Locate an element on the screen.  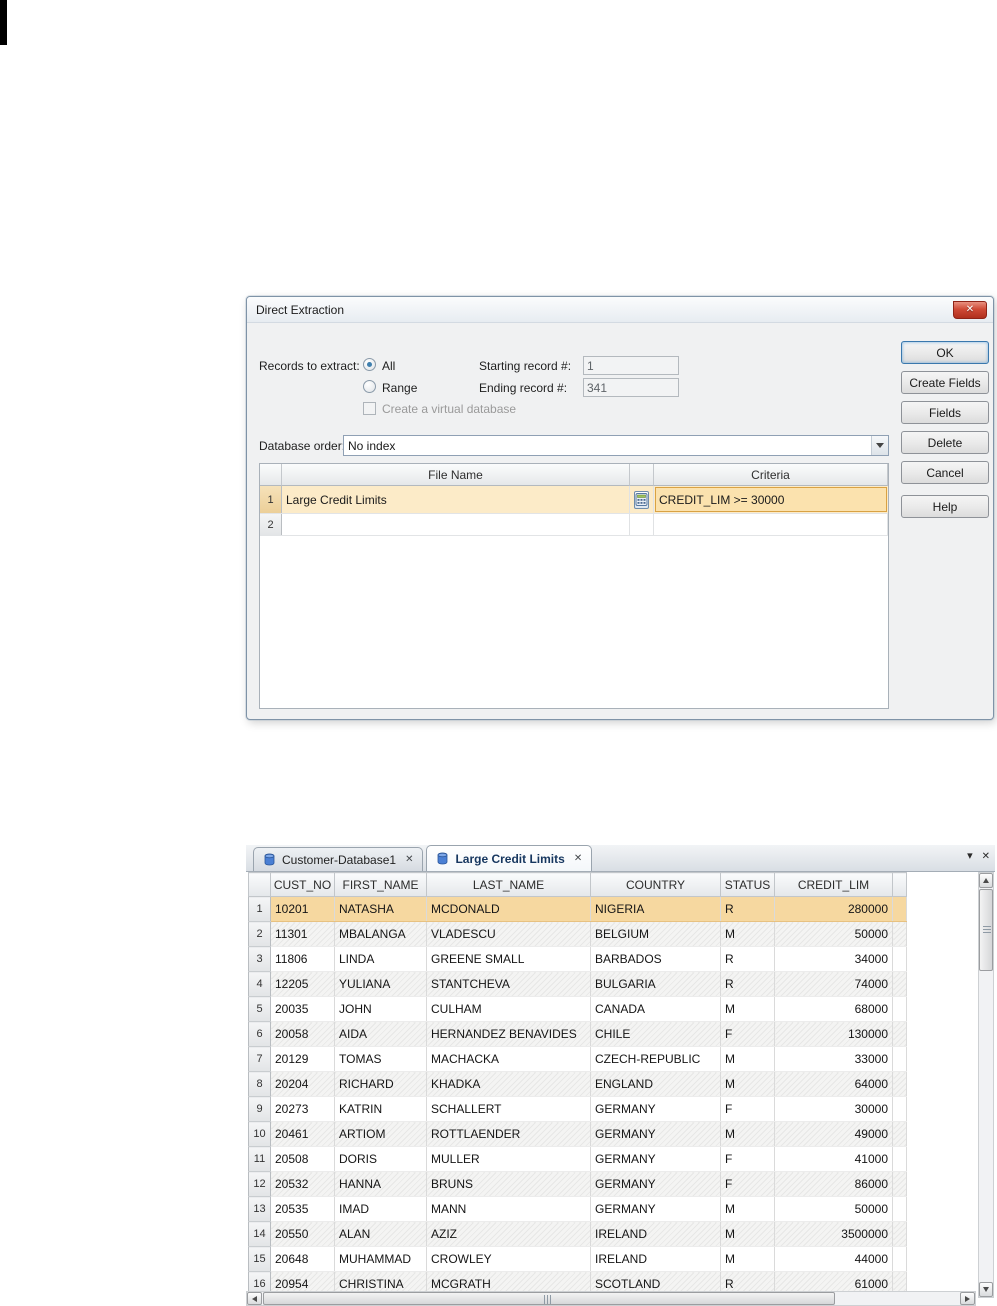
table-row: 2 11301 MBALANGA VLADESCU BELGIUM M 50000 is located at coordinates (577, 934).